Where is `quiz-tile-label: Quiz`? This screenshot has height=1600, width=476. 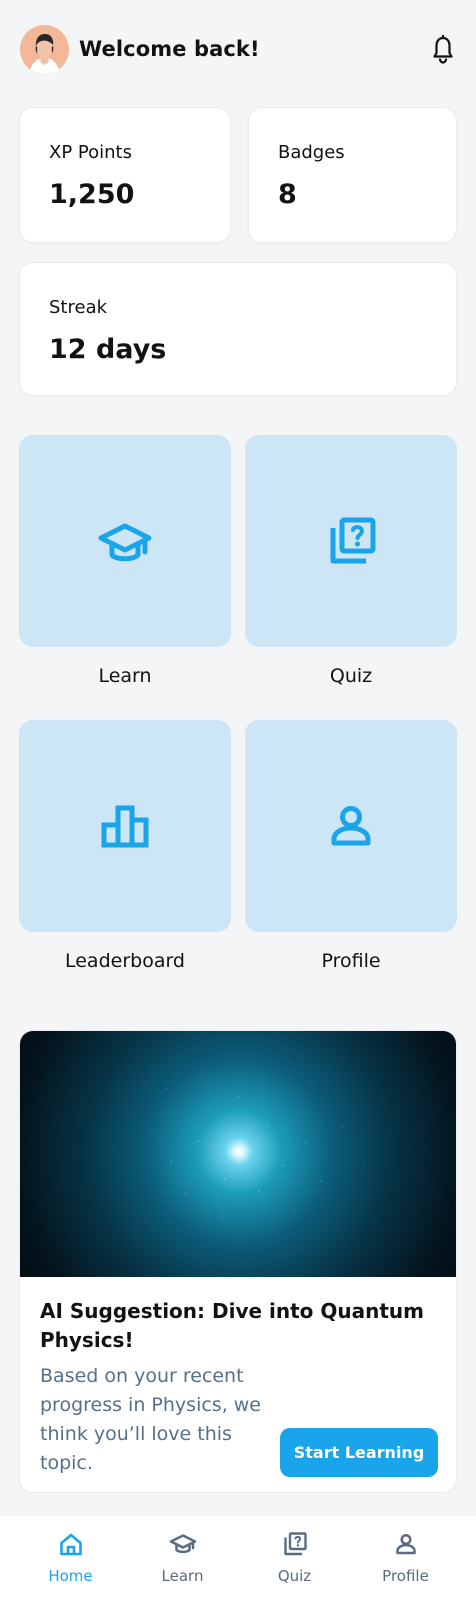 quiz-tile-label: Quiz is located at coordinates (351, 676).